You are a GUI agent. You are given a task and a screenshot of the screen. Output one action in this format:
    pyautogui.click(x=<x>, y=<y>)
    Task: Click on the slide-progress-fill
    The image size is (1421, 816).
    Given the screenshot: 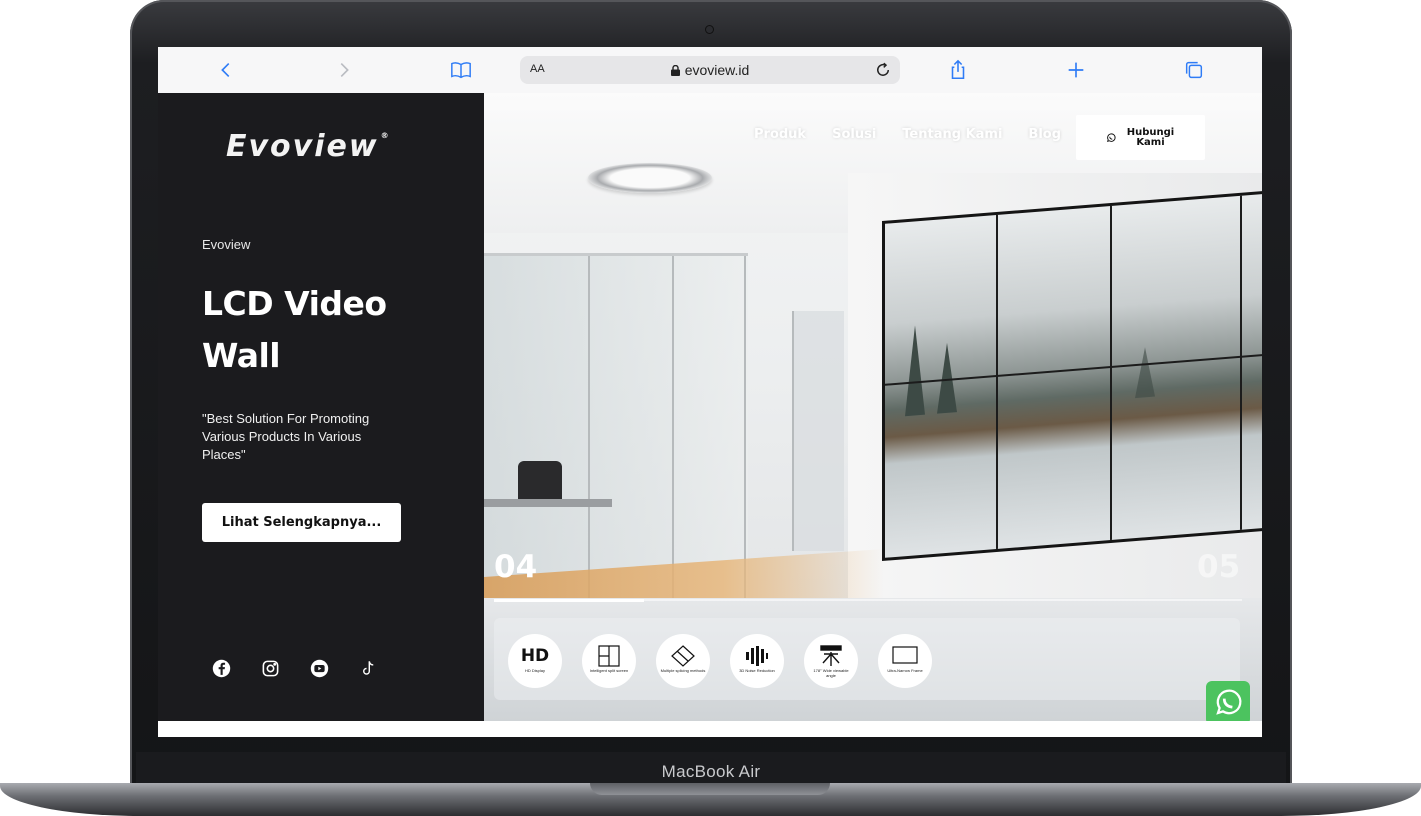 What is the action you would take?
    pyautogui.click(x=569, y=600)
    